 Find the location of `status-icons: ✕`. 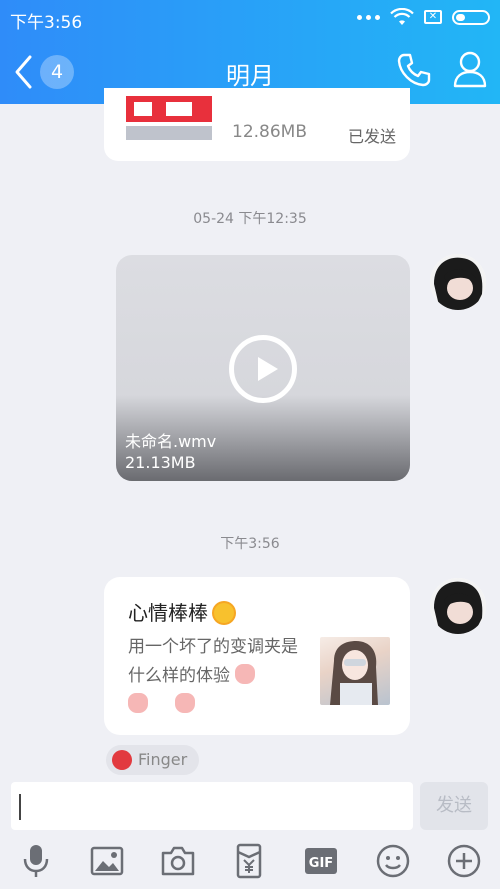

status-icons: ✕ is located at coordinates (423, 17).